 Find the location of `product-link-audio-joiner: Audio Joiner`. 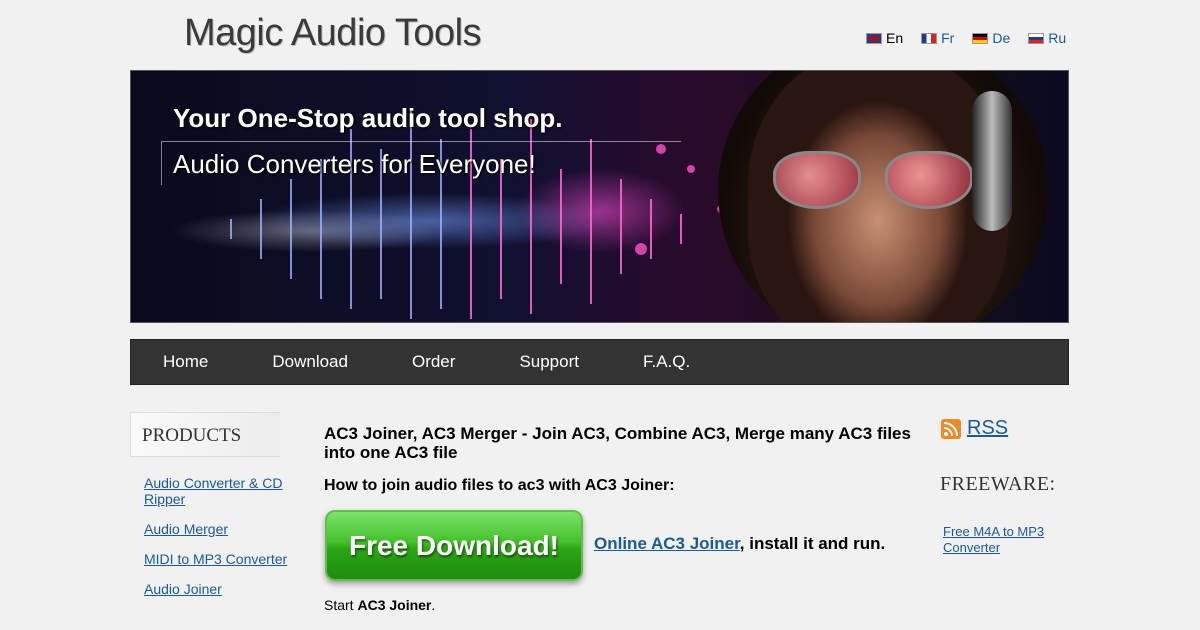

product-link-audio-joiner: Audio Joiner is located at coordinates (224, 589).